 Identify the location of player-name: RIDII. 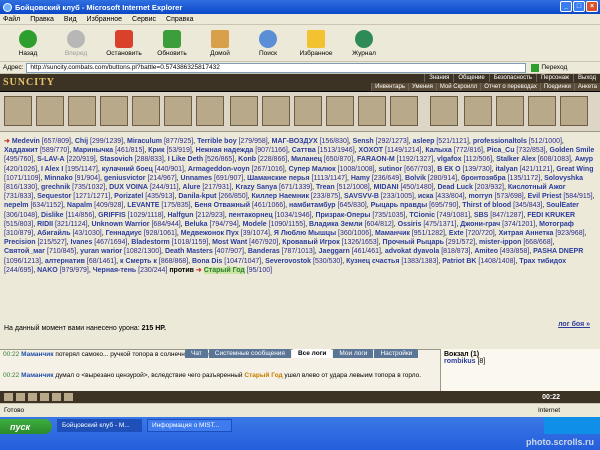
(45, 224).